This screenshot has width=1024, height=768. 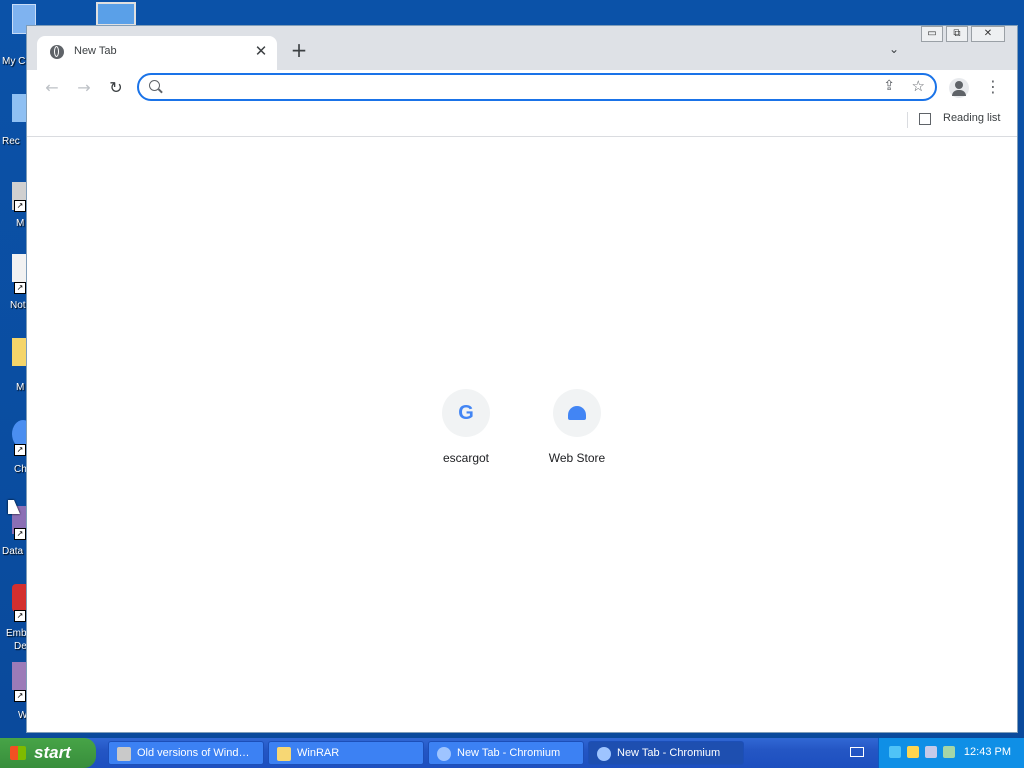 What do you see at coordinates (318, 753) in the screenshot?
I see `taskbar-item-label: WinRAR` at bounding box center [318, 753].